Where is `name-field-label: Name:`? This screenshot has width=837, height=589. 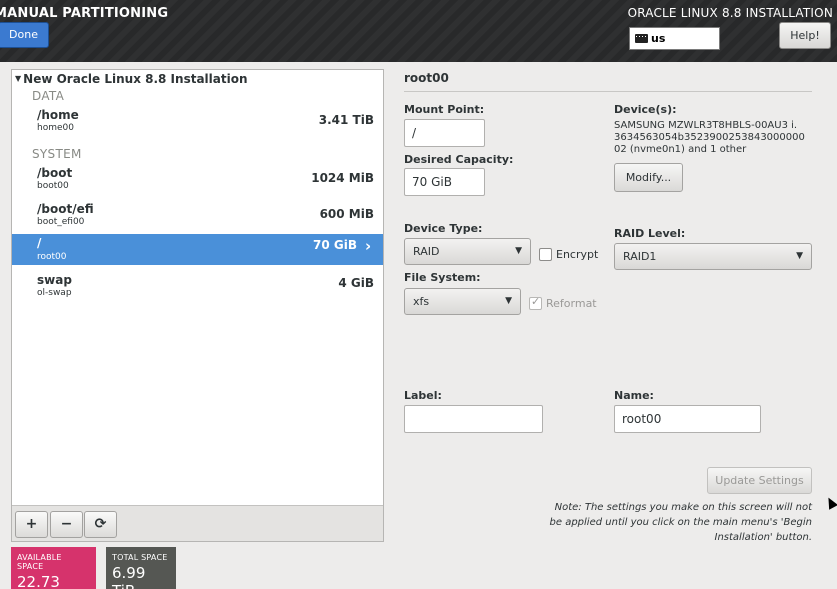 name-field-label: Name: is located at coordinates (634, 395).